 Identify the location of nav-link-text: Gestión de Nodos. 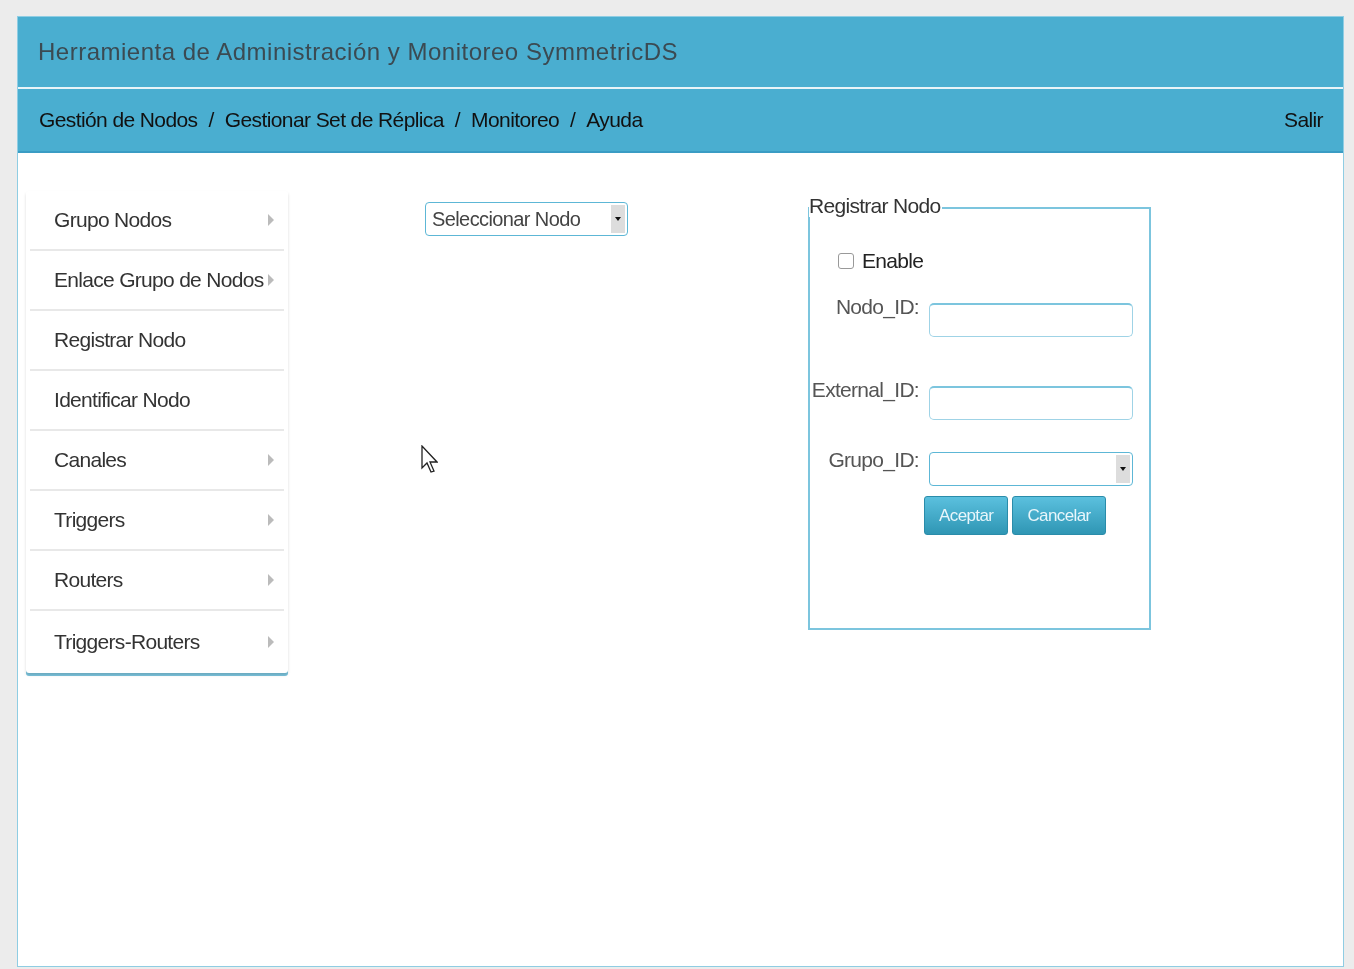
(118, 120).